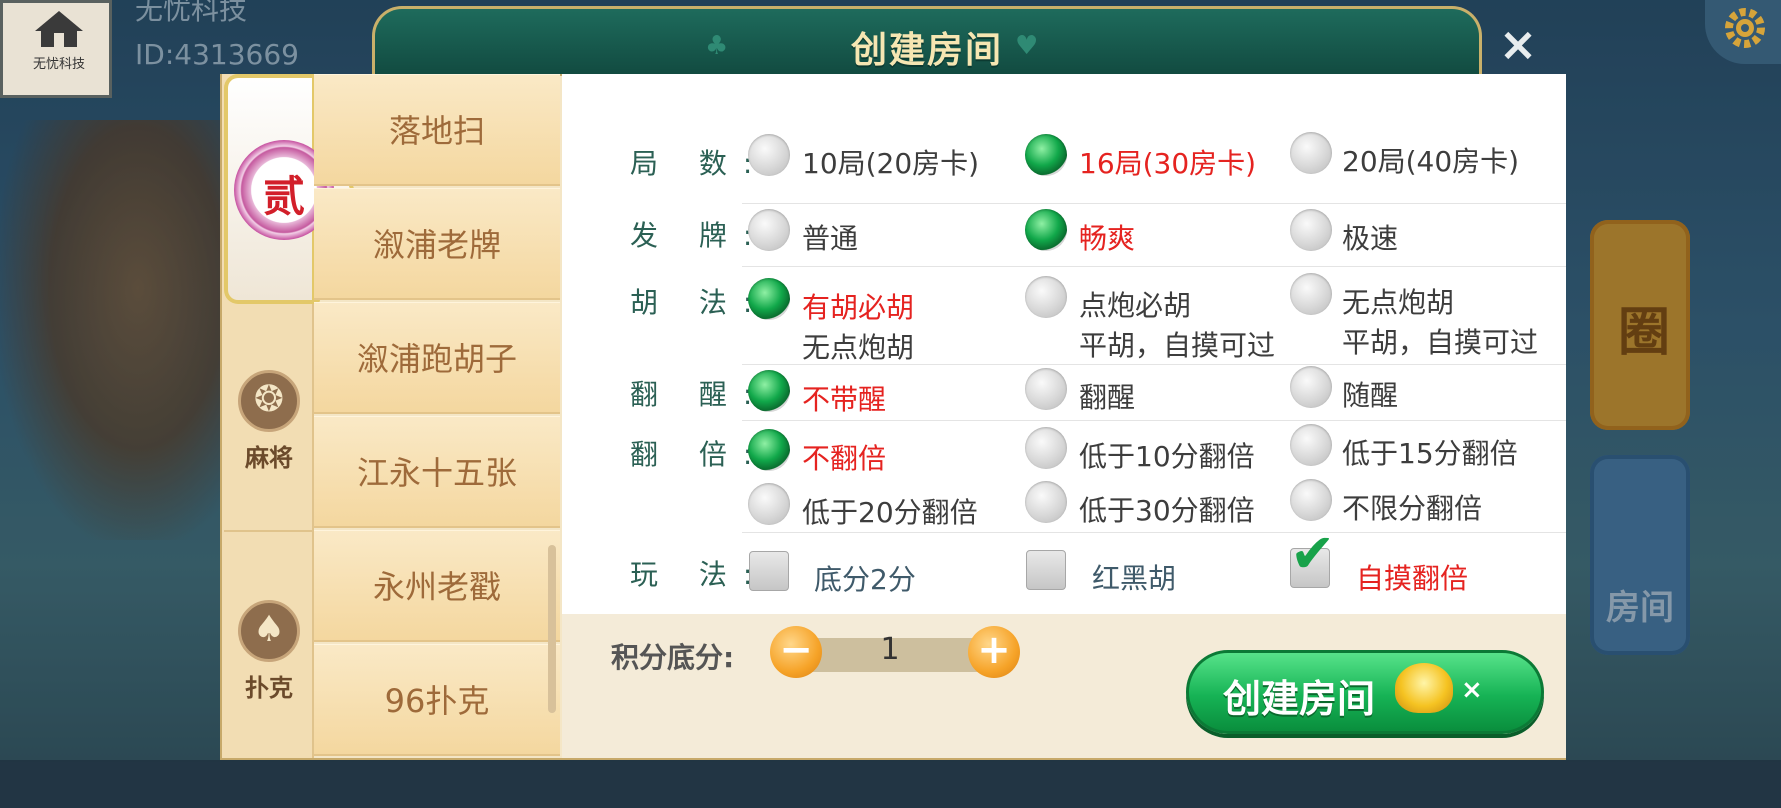 Image resolution: width=1781 pixels, height=808 pixels. What do you see at coordinates (858, 347) in the screenshot?
I see `option-sublabel: 无点炮胡` at bounding box center [858, 347].